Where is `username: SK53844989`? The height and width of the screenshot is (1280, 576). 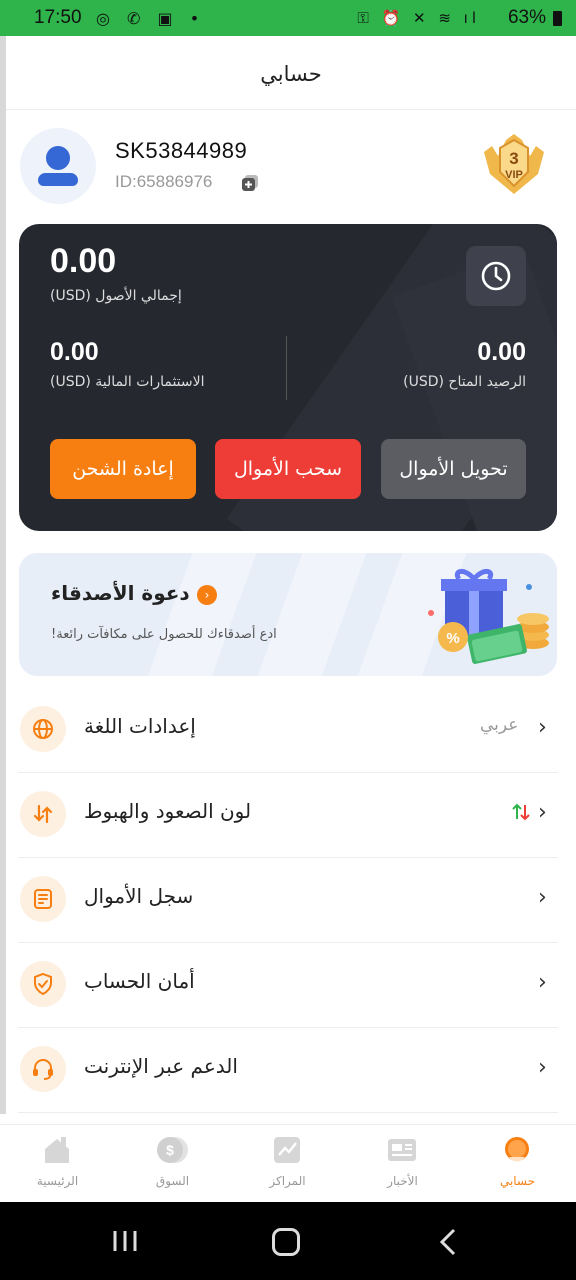
username: SK53844989 is located at coordinates (181, 150).